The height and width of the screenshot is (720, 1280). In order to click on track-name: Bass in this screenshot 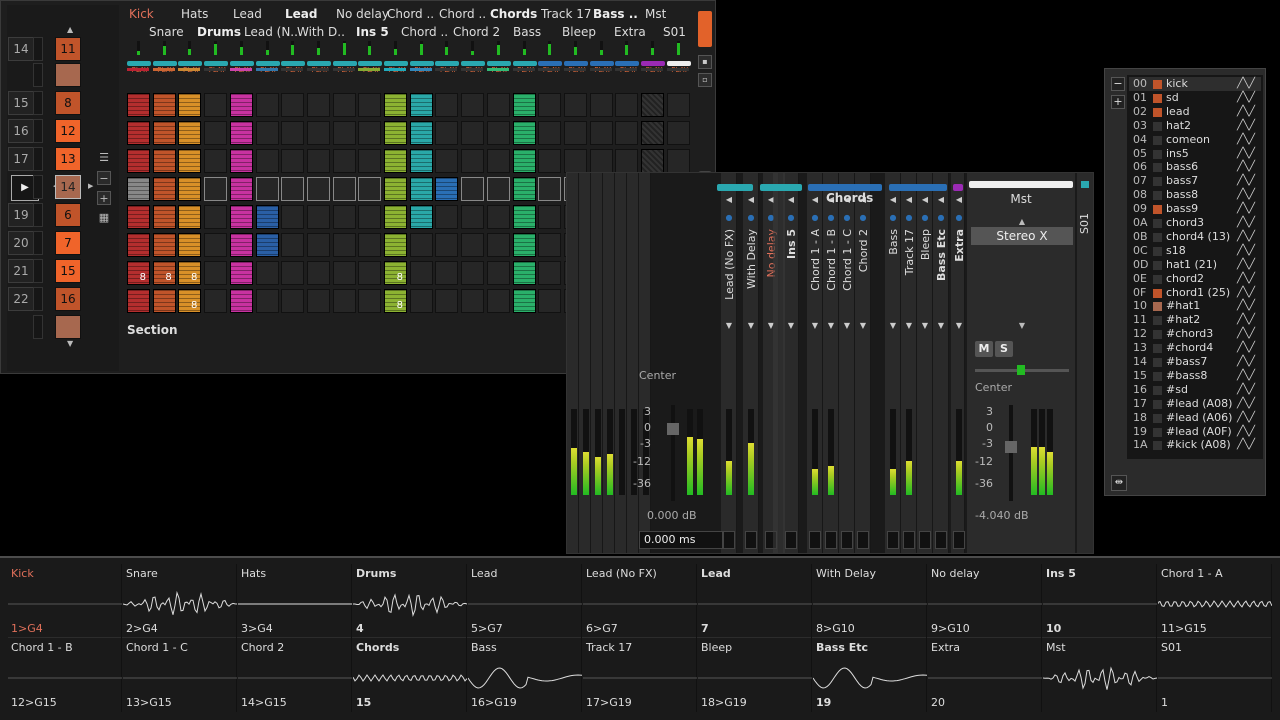, I will do `click(527, 32)`.